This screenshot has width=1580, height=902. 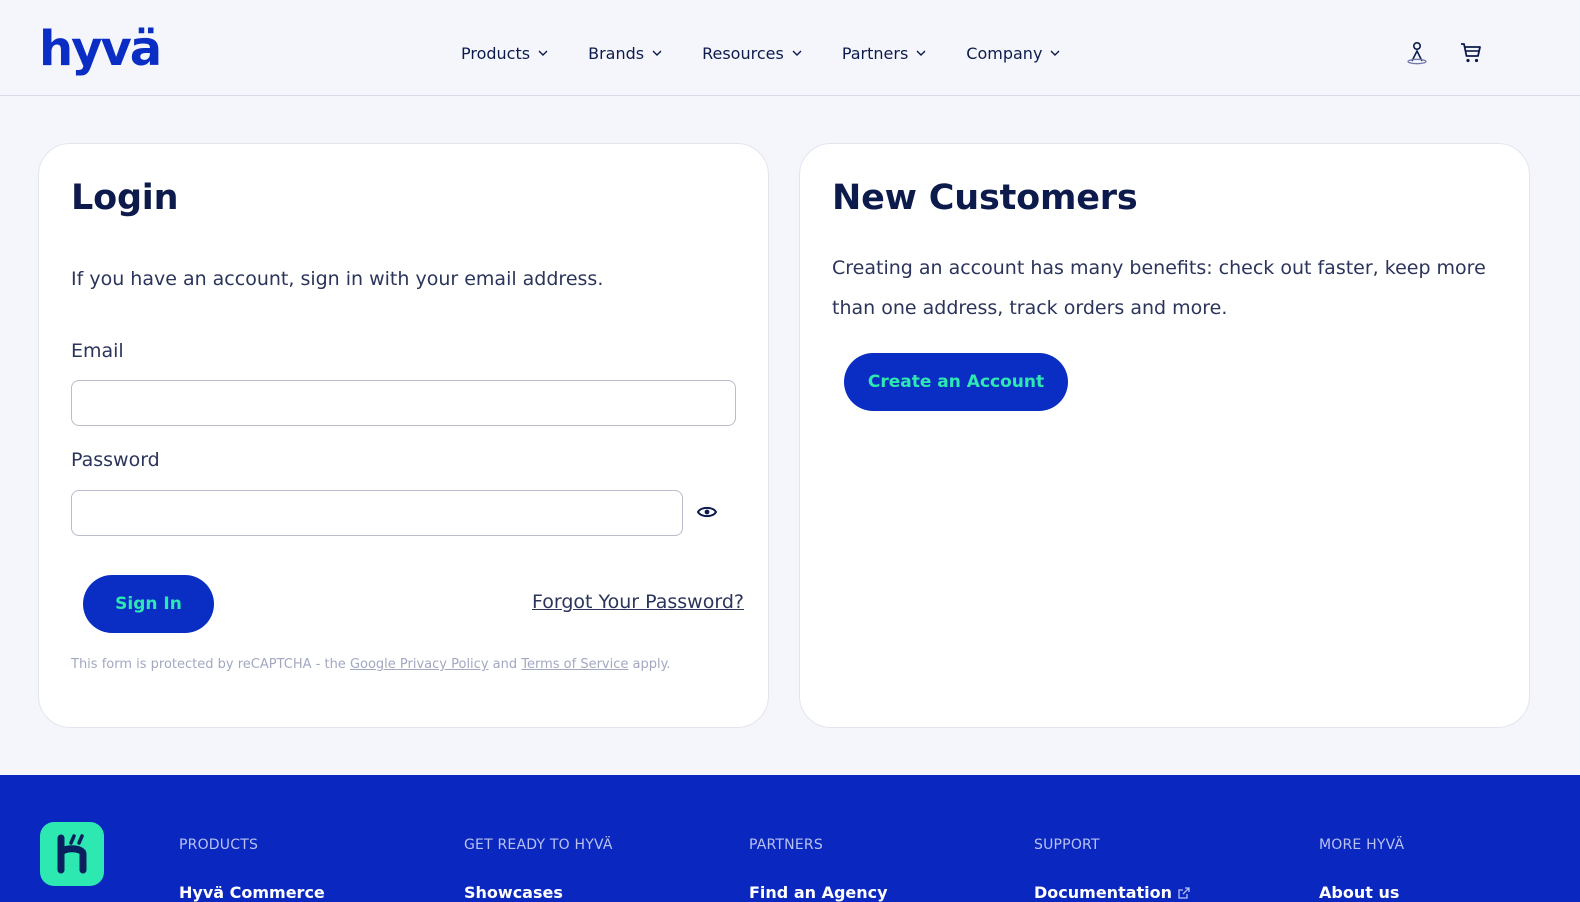 I want to click on email-label: Email, so click(x=97, y=351).